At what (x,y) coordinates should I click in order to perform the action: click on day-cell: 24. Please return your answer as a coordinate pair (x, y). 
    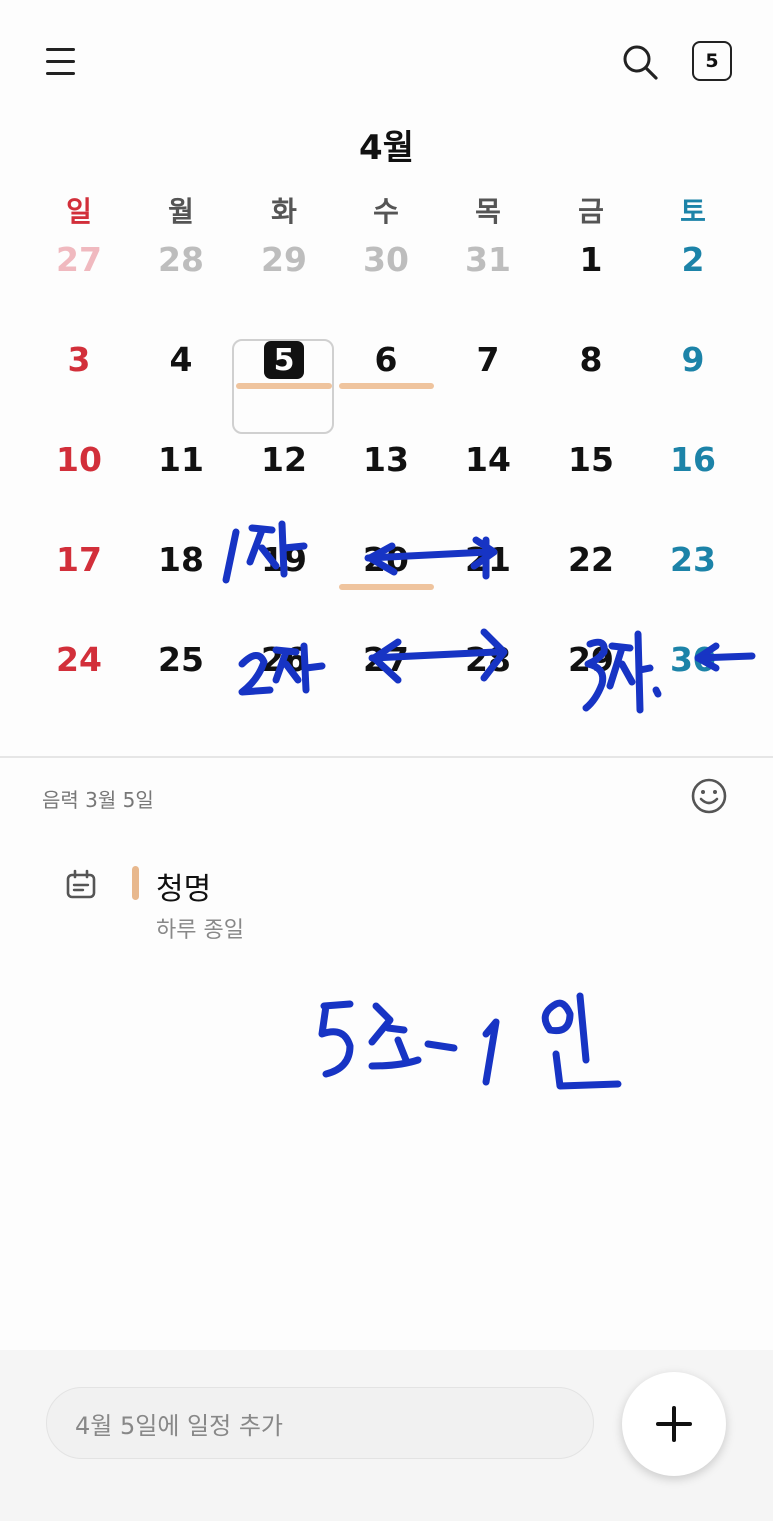
    Looking at the image, I should click on (79, 660).